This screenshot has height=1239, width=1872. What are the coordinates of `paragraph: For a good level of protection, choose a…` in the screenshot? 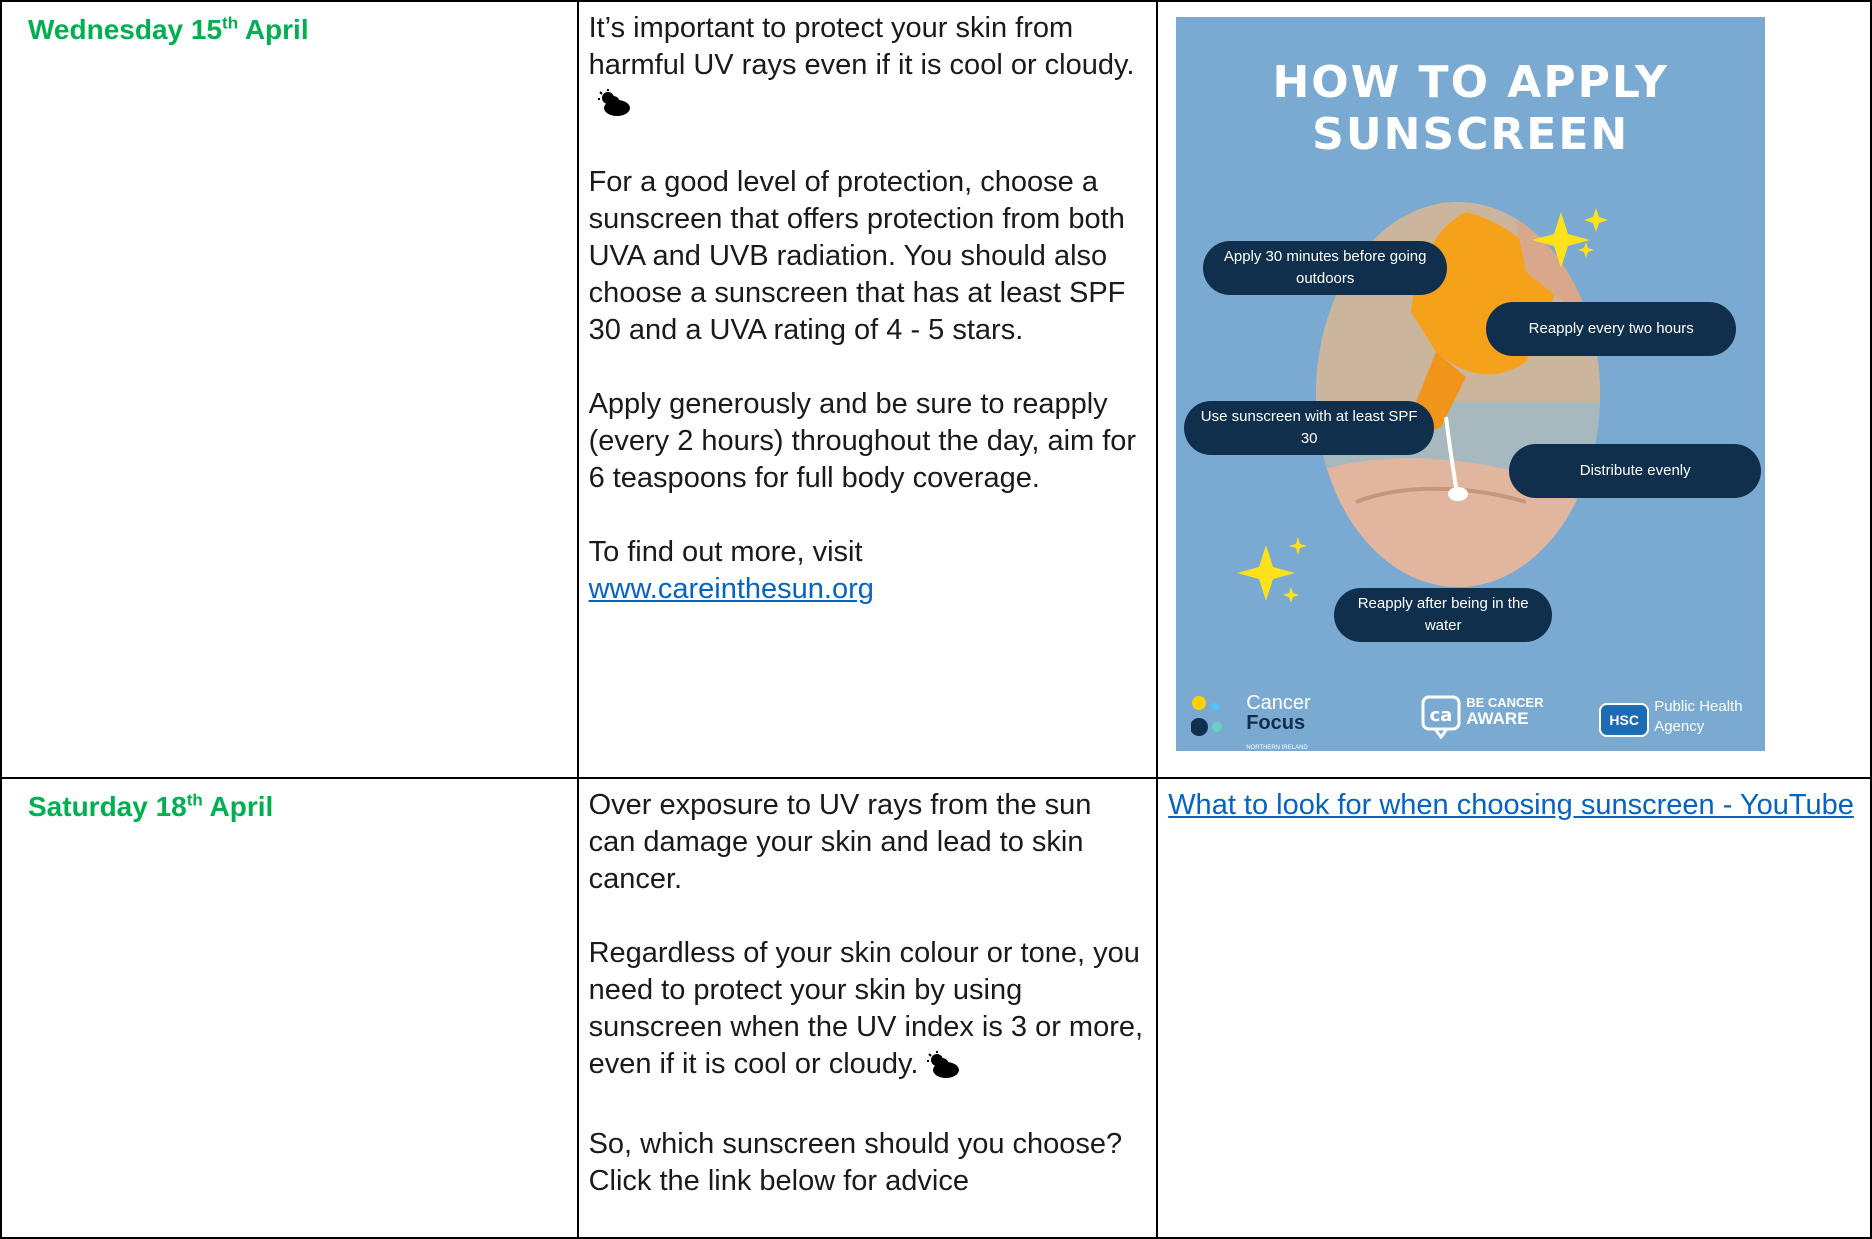 It's located at (857, 256).